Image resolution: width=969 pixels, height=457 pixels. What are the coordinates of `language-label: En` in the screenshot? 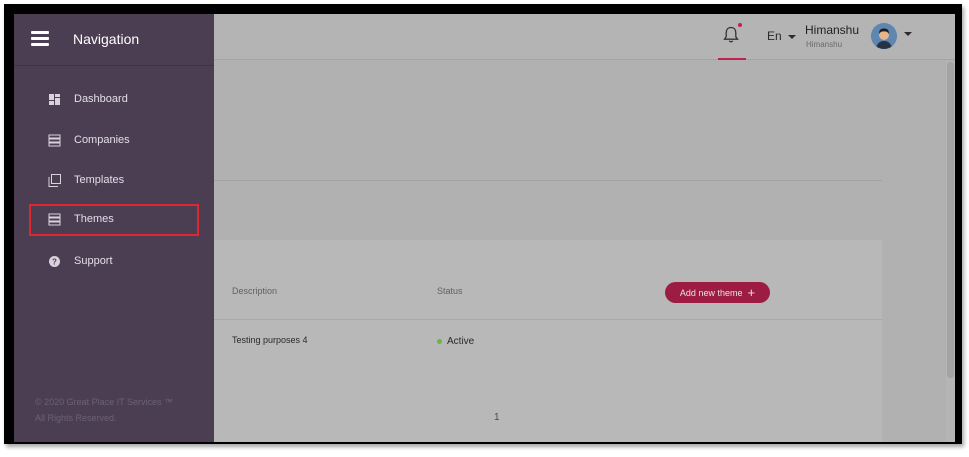 It's located at (774, 36).